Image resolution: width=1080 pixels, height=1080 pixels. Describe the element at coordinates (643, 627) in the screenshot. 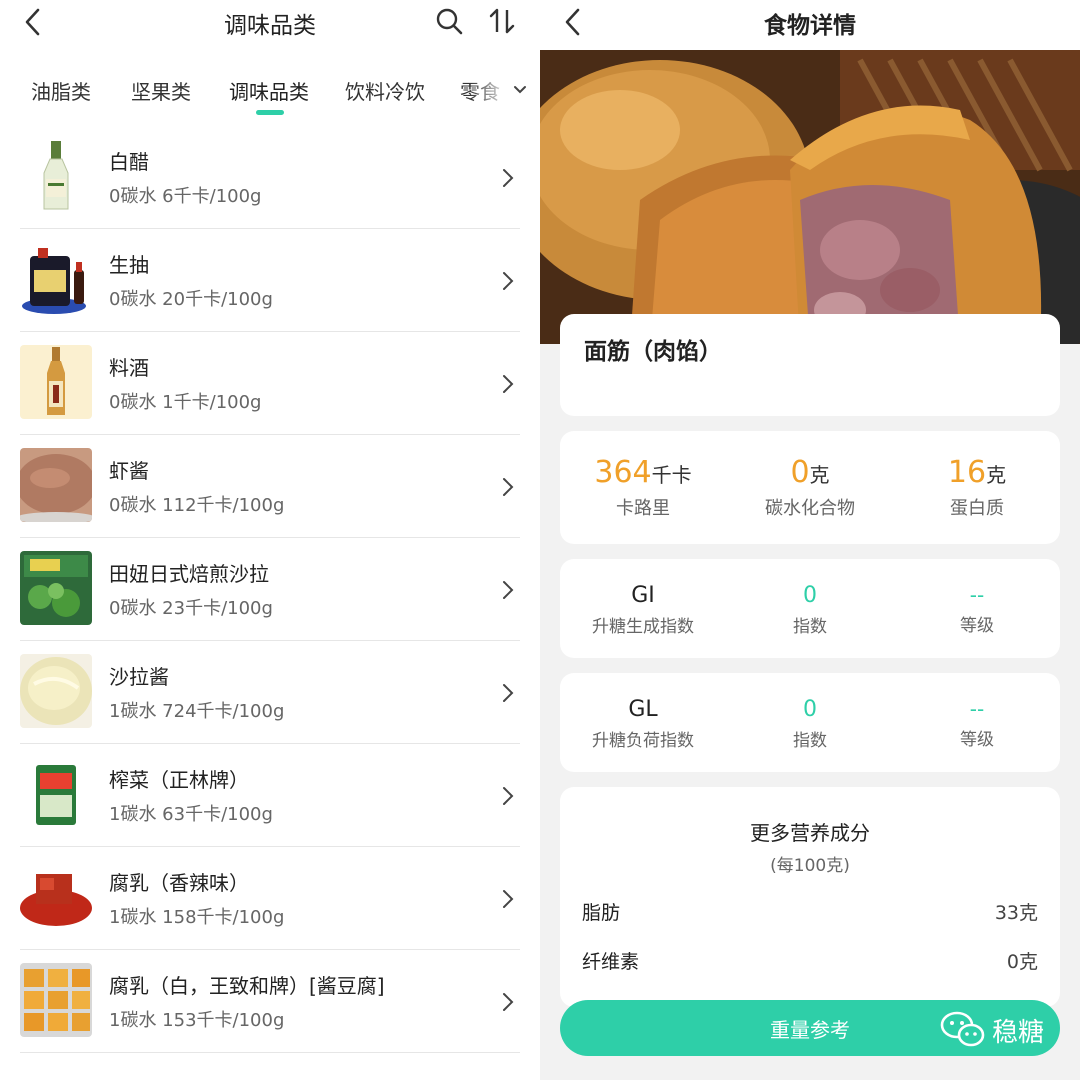

I see `gi-name-label: 升糖生成指数` at that location.